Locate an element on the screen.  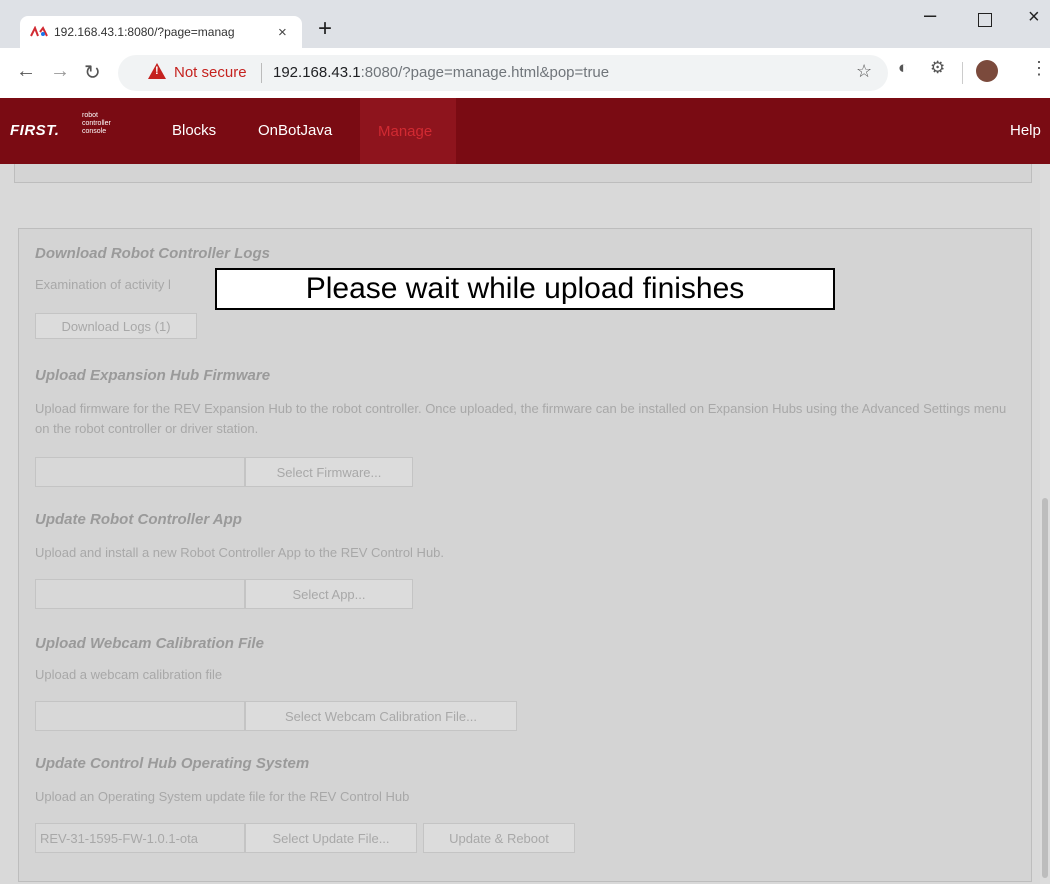
close-tab-icon: × is located at coordinates (282, 32).